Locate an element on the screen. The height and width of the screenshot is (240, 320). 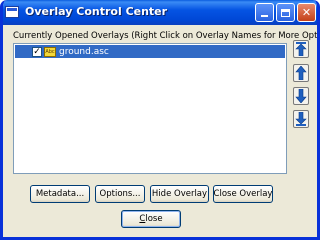
maximize-button is located at coordinates (285, 12).